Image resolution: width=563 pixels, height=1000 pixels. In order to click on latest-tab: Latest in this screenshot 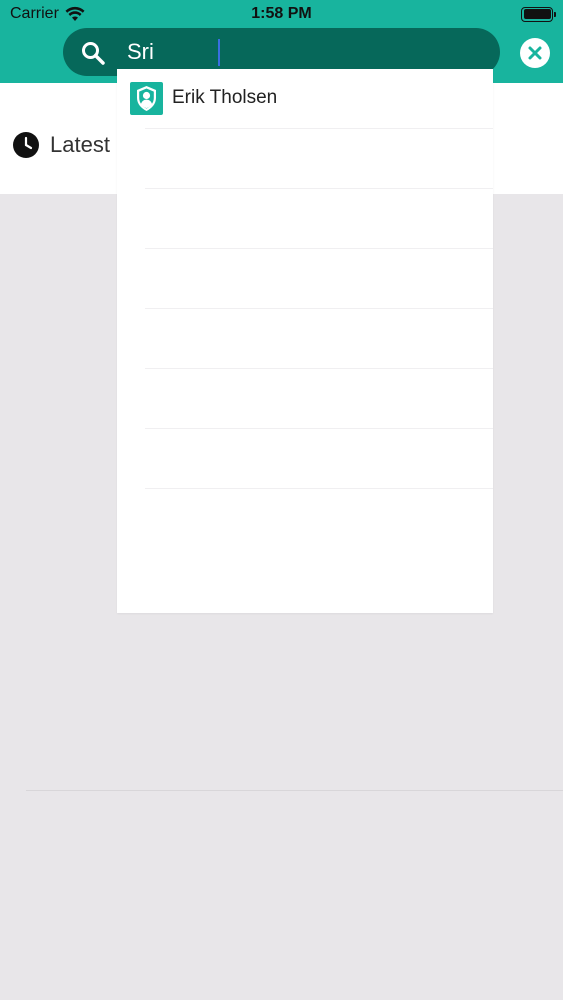, I will do `click(61, 145)`.